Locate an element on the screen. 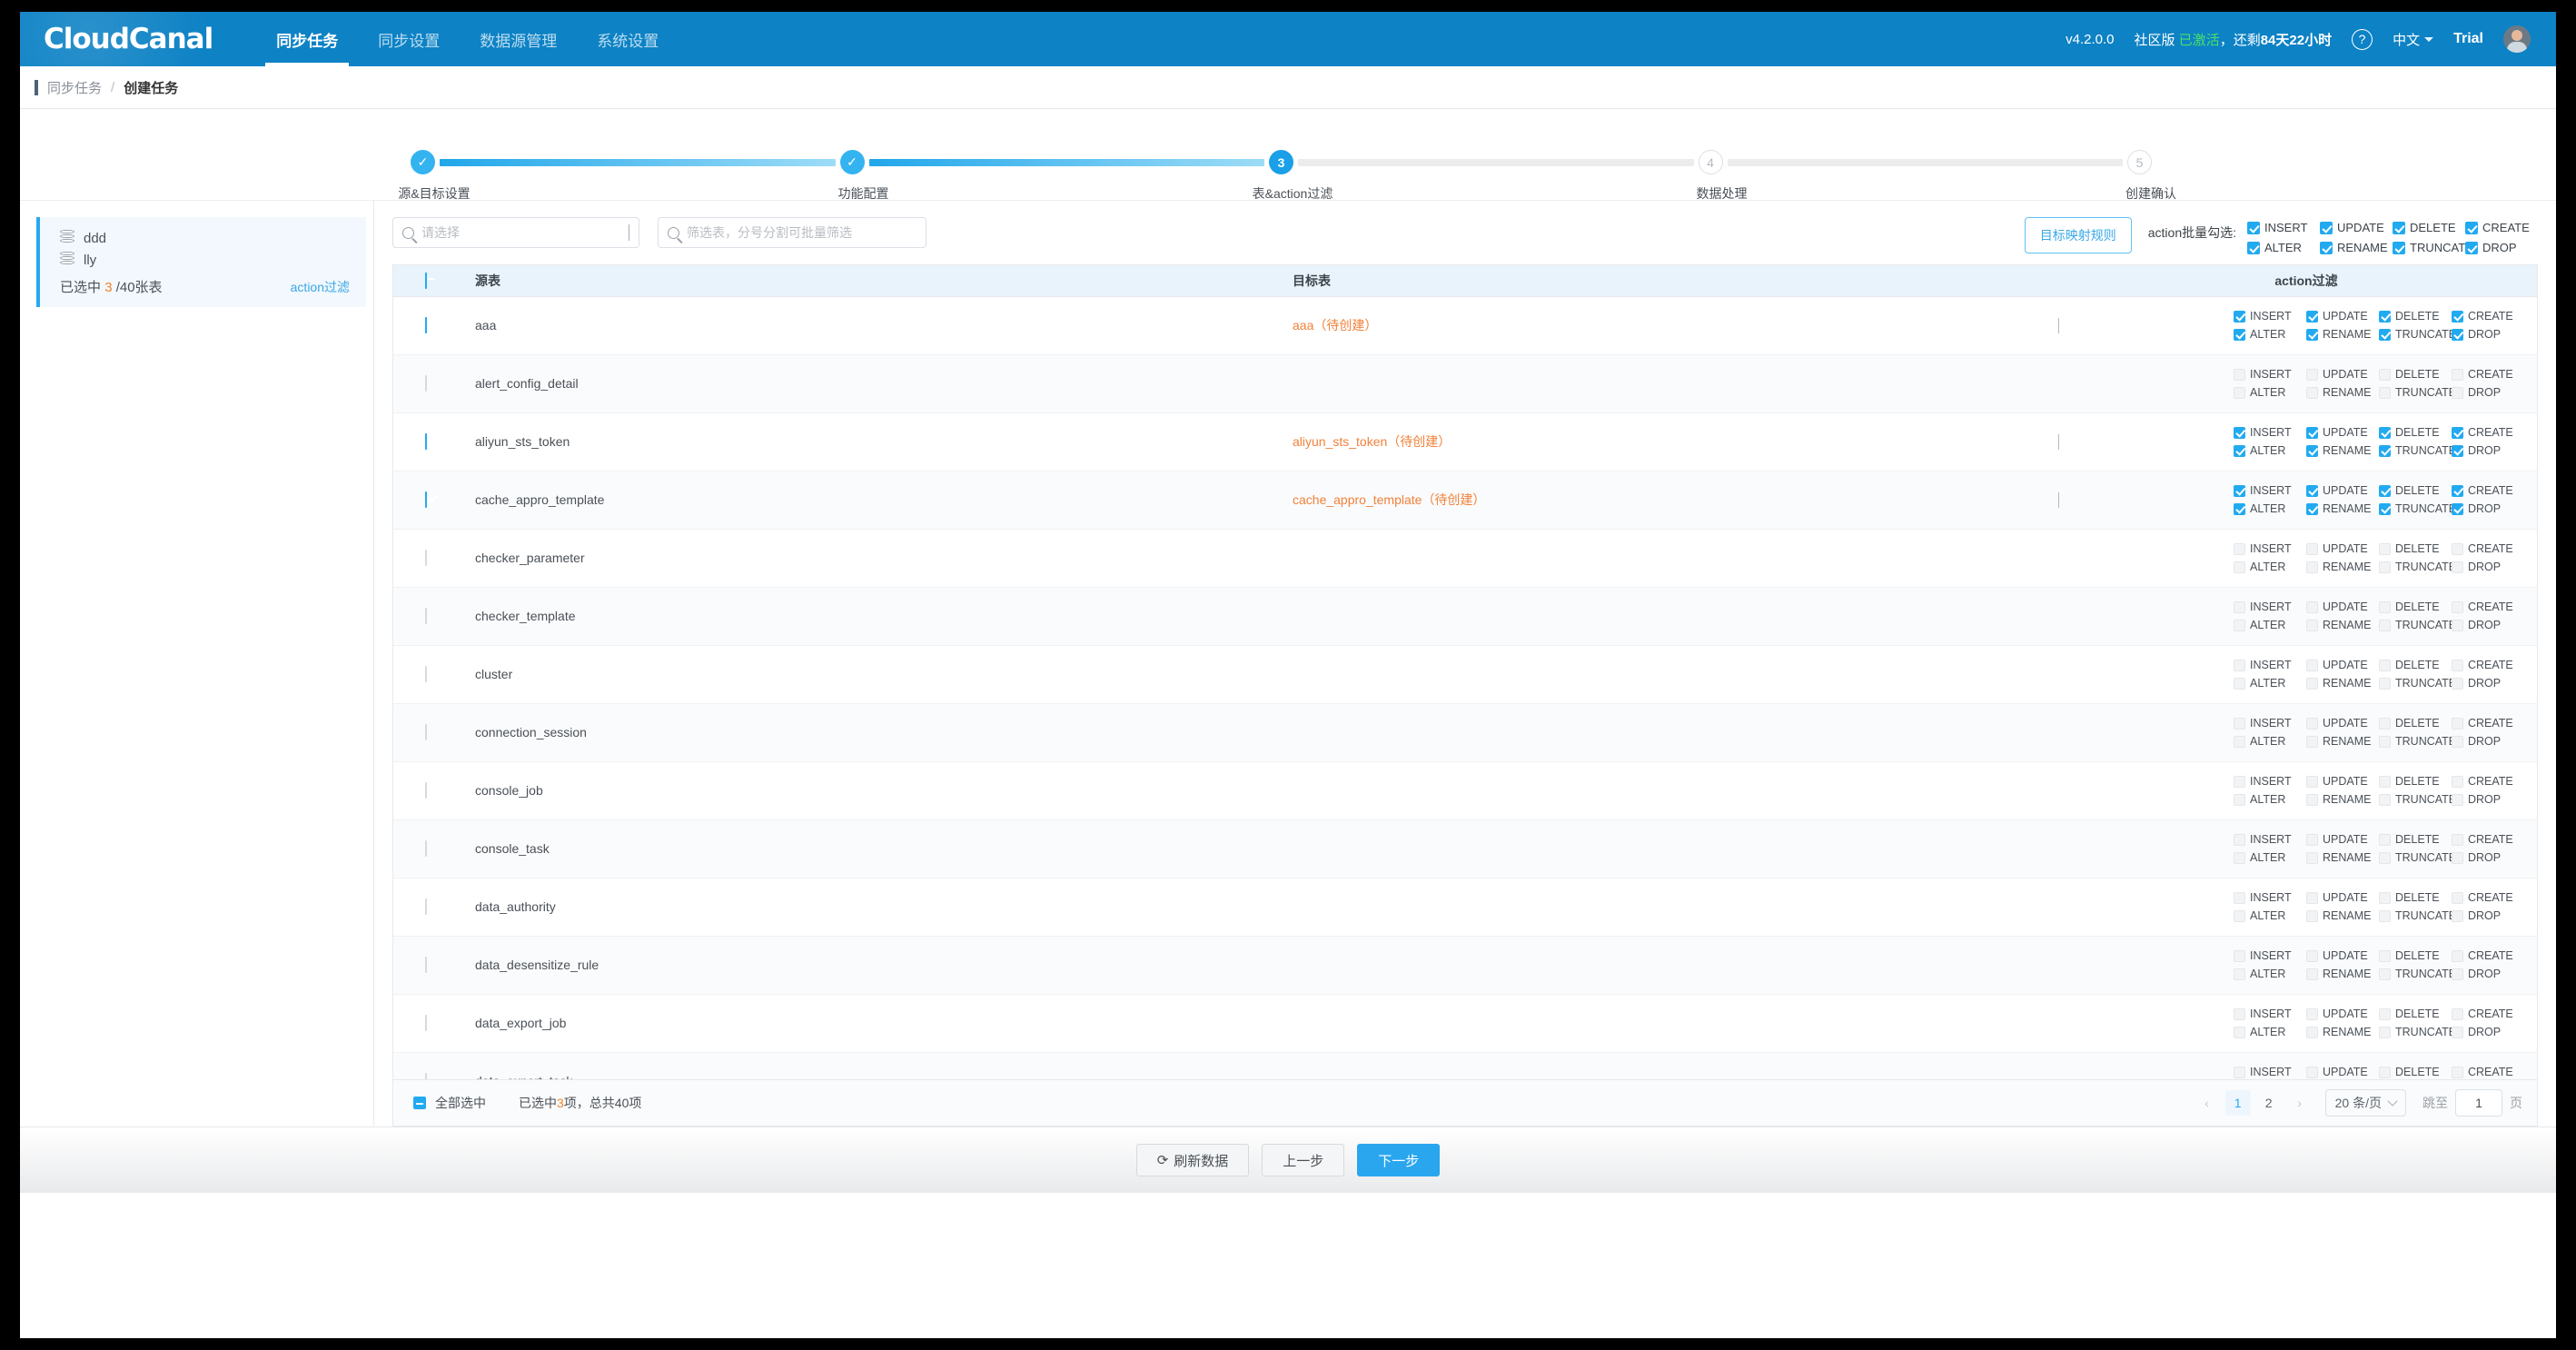 This screenshot has height=1350, width=2576. batch-checkbox-rename: RENAME is located at coordinates (2356, 247).